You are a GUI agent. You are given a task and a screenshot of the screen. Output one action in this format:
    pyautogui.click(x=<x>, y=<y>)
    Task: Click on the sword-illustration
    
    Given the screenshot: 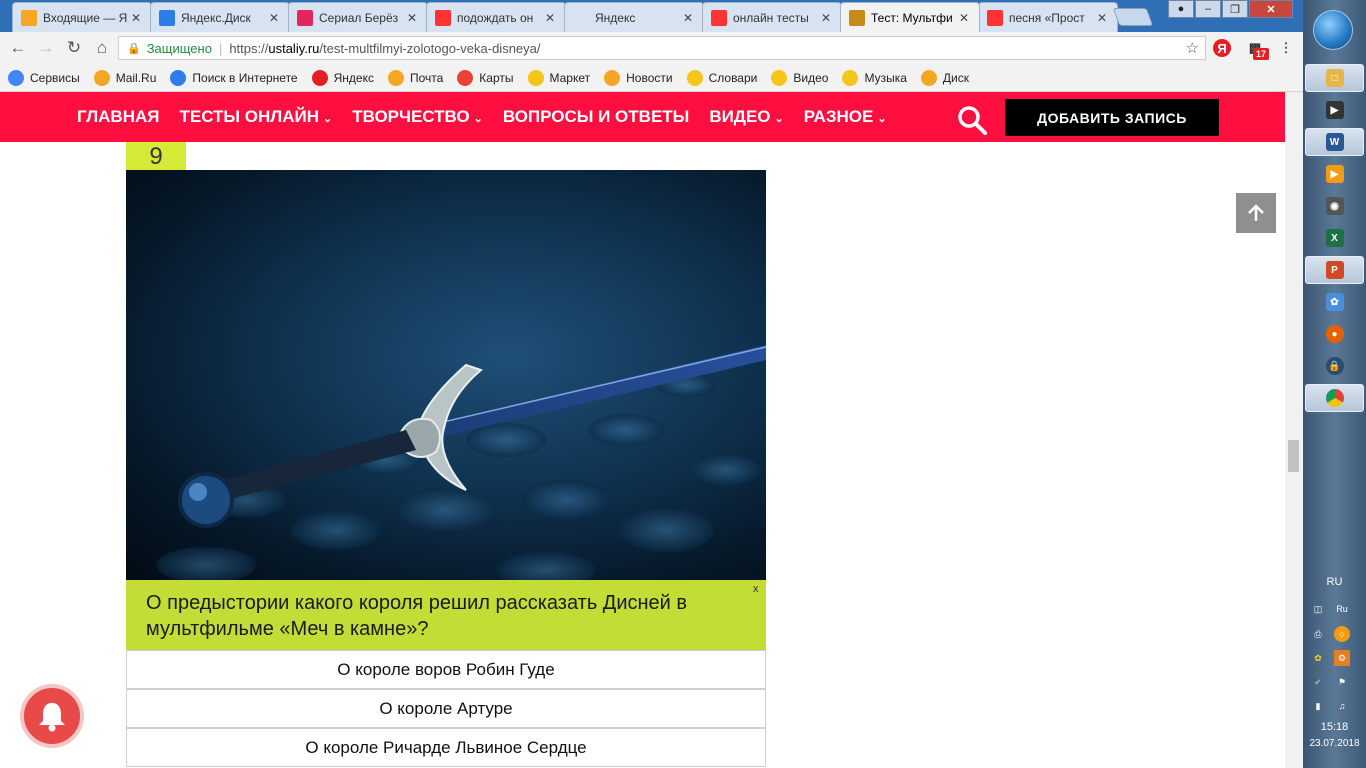 What is the action you would take?
    pyautogui.click(x=461, y=462)
    